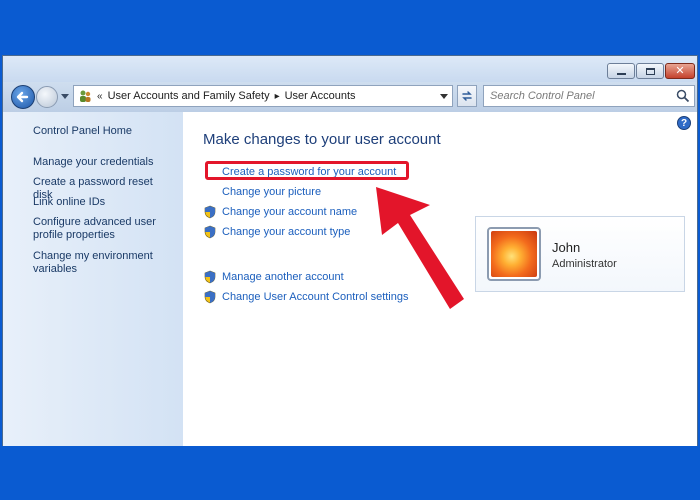  I want to click on maximize-icon, so click(650, 71).